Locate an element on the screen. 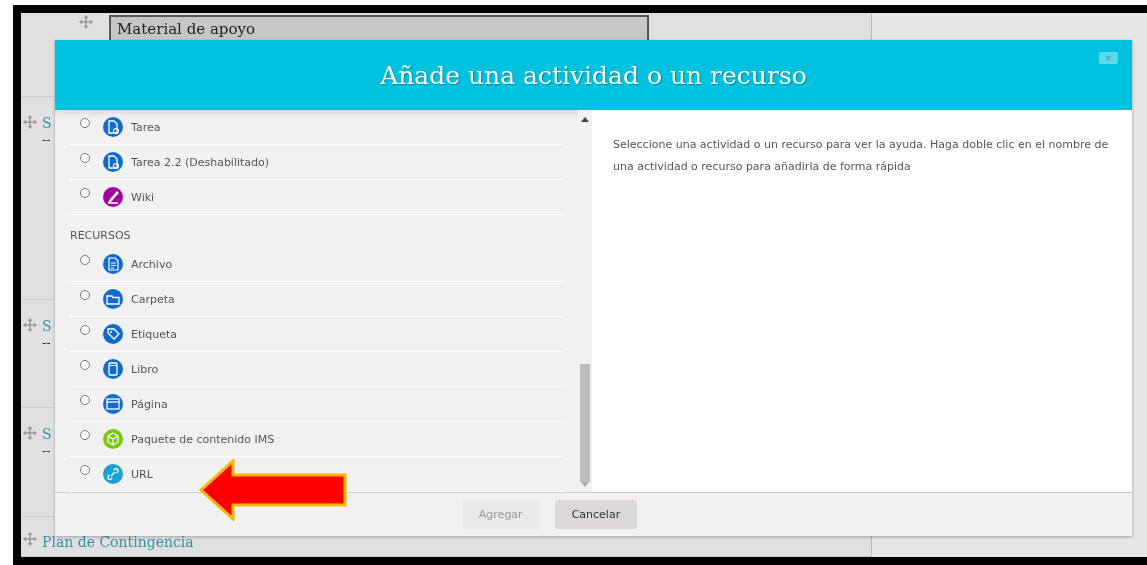  item-label: Carpeta is located at coordinates (153, 299).